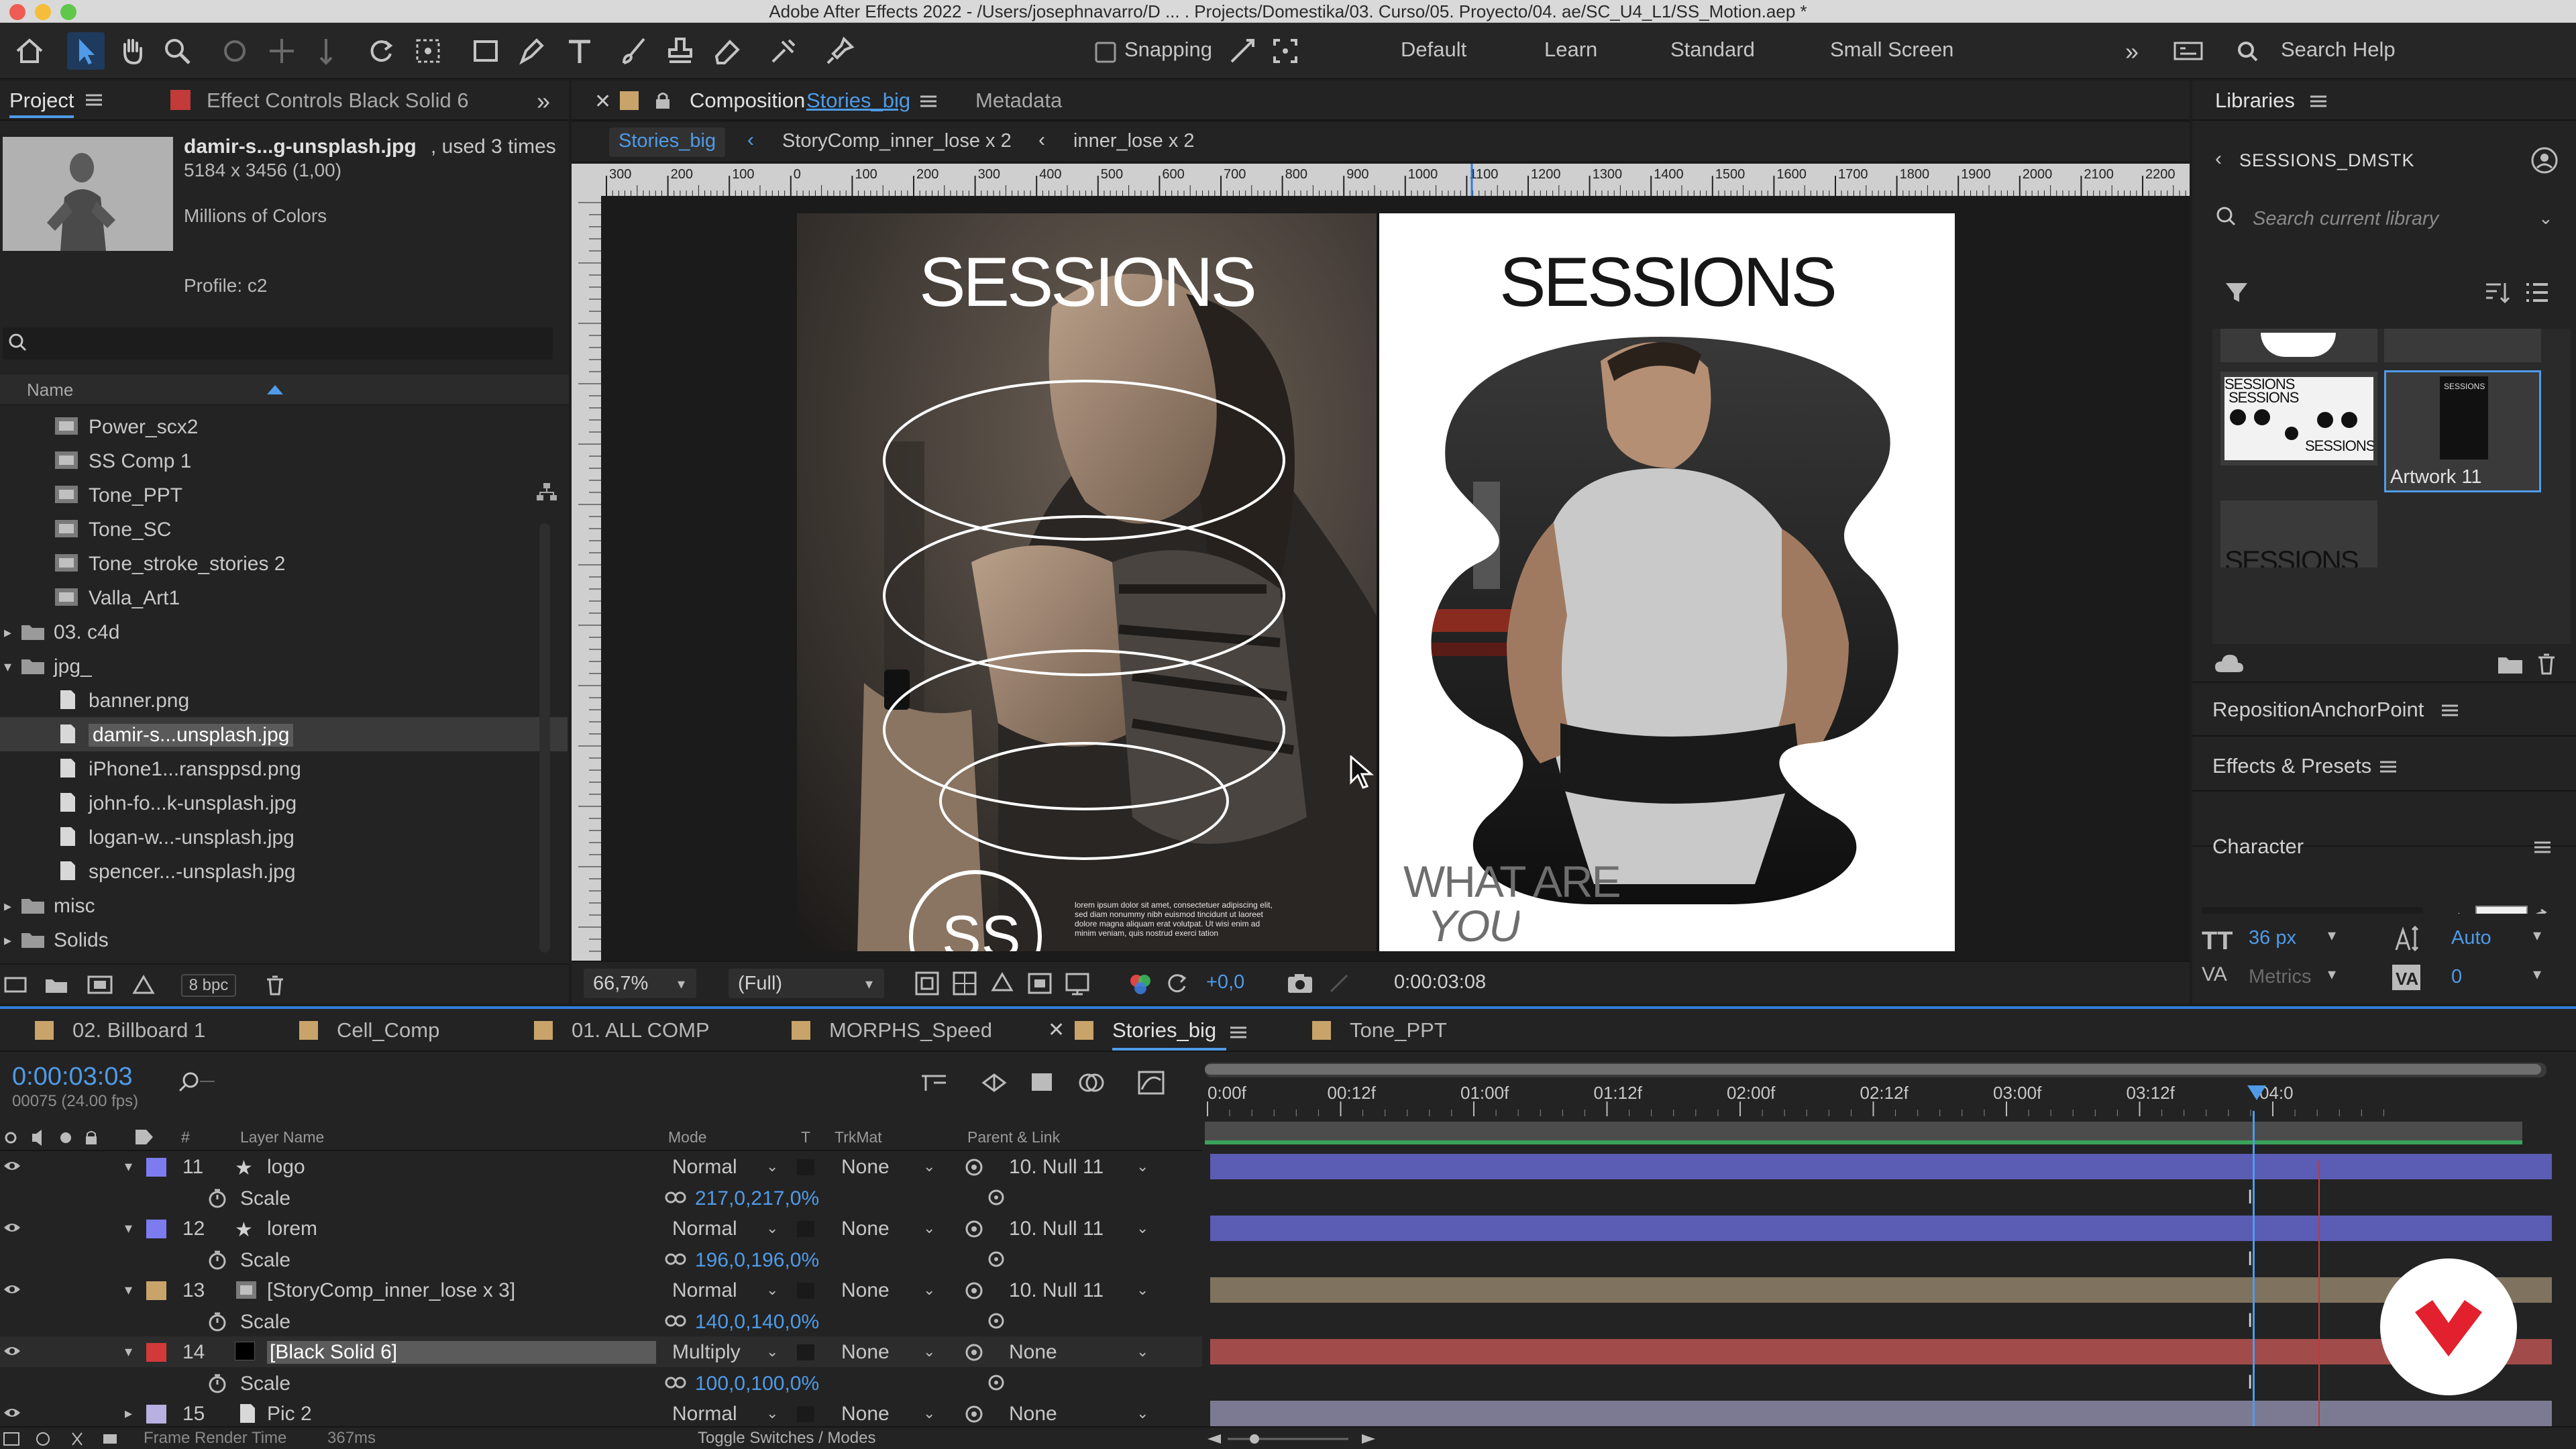 The width and height of the screenshot is (2576, 1449). I want to click on breadcrumb-storycomp: StoryComp_inner_lose x 2, so click(897, 141).